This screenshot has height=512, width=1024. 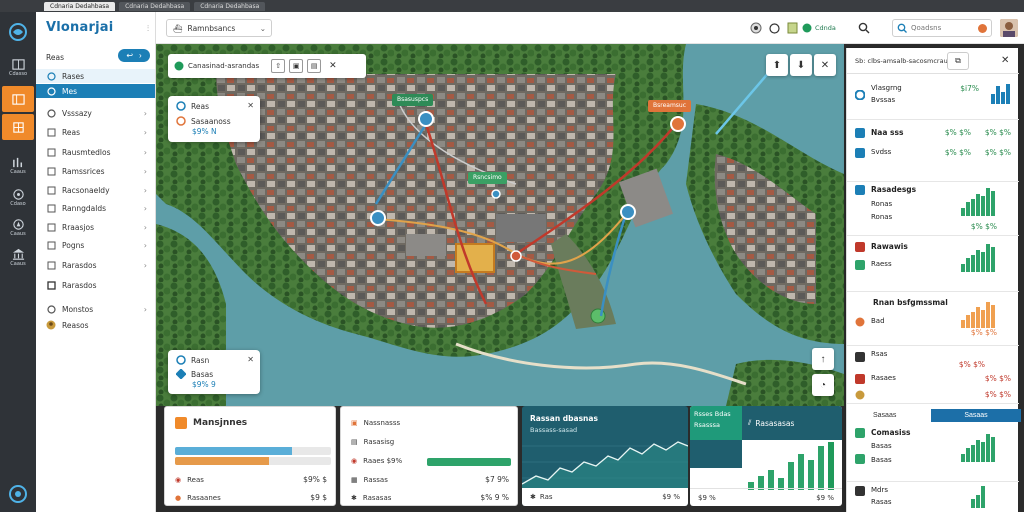 What do you see at coordinates (211, 121) in the screenshot?
I see `card-subtitle: Sasaanoss` at bounding box center [211, 121].